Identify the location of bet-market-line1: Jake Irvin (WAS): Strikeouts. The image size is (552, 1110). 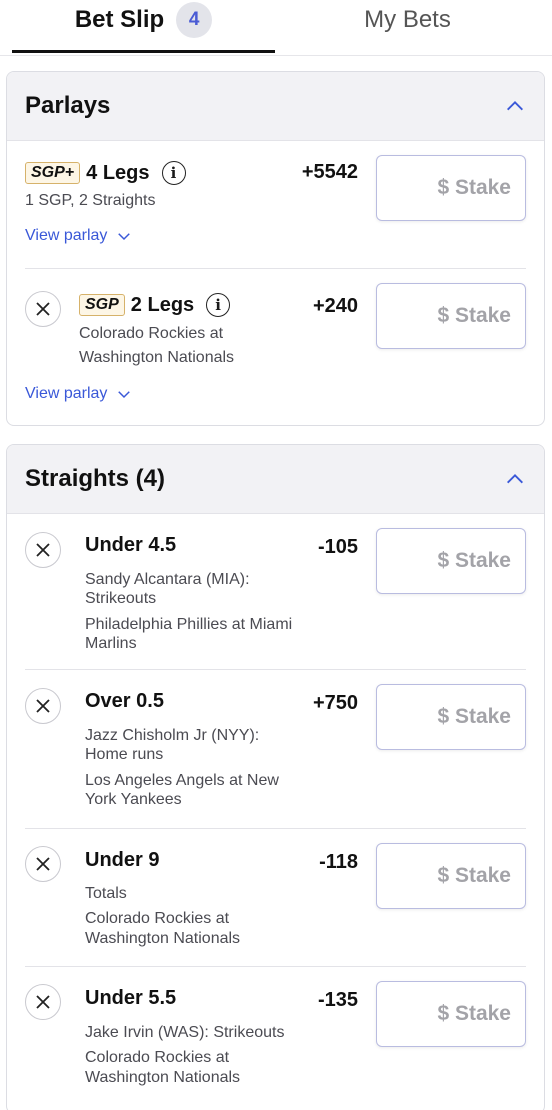
(185, 1032).